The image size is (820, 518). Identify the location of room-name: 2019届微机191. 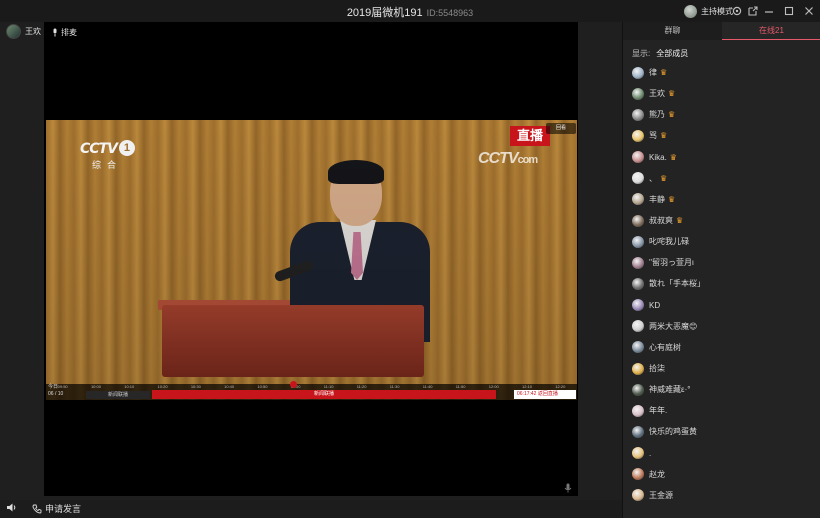
(384, 13).